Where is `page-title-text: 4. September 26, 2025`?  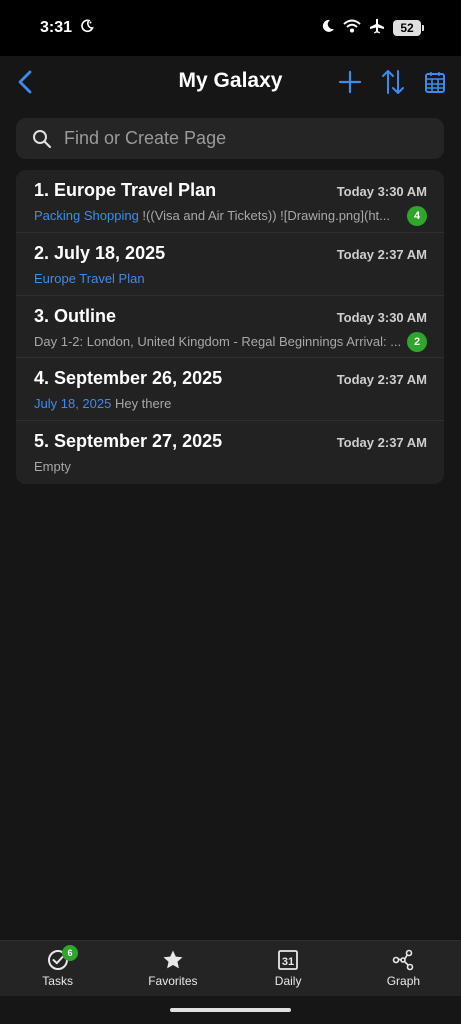 page-title-text: 4. September 26, 2025 is located at coordinates (128, 378).